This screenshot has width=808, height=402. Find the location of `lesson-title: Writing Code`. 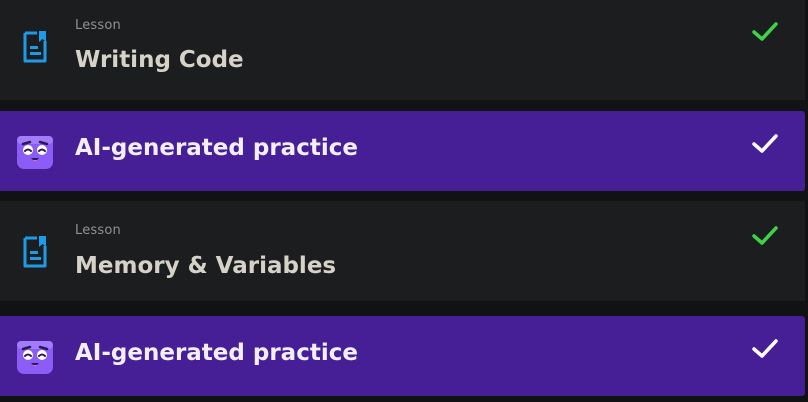

lesson-title: Writing Code is located at coordinates (159, 60).